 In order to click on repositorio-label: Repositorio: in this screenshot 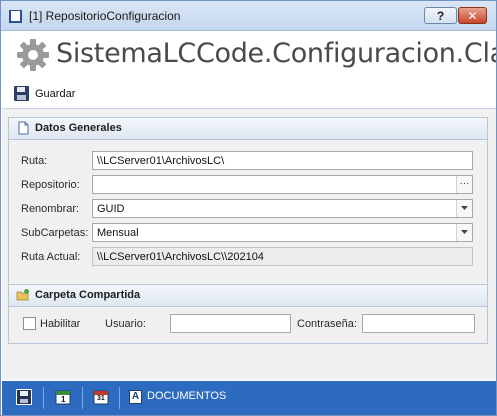, I will do `click(50, 185)`.